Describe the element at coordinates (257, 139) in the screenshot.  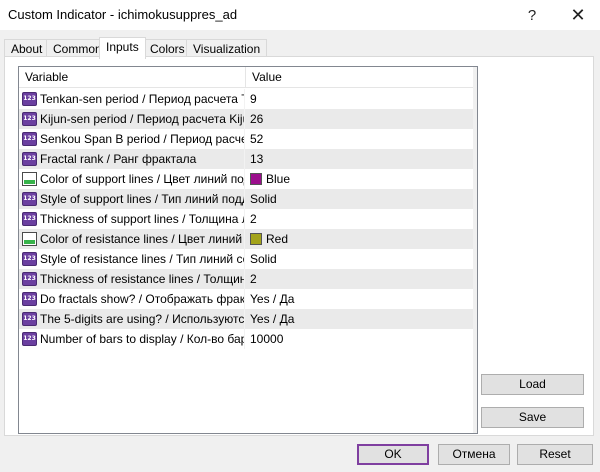
I see `value-text: 52` at that location.